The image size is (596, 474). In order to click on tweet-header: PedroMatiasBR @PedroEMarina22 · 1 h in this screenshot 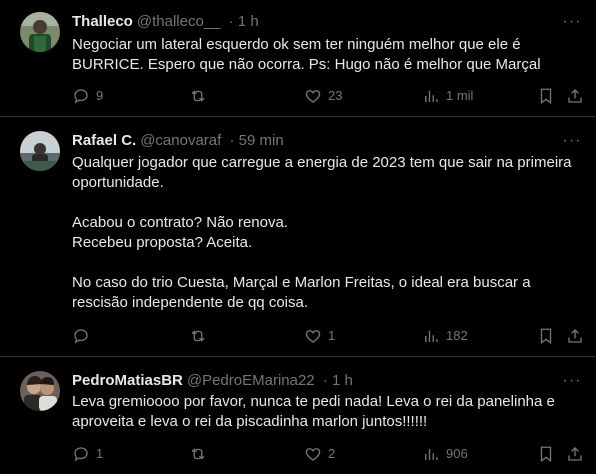, I will do `click(314, 381)`.